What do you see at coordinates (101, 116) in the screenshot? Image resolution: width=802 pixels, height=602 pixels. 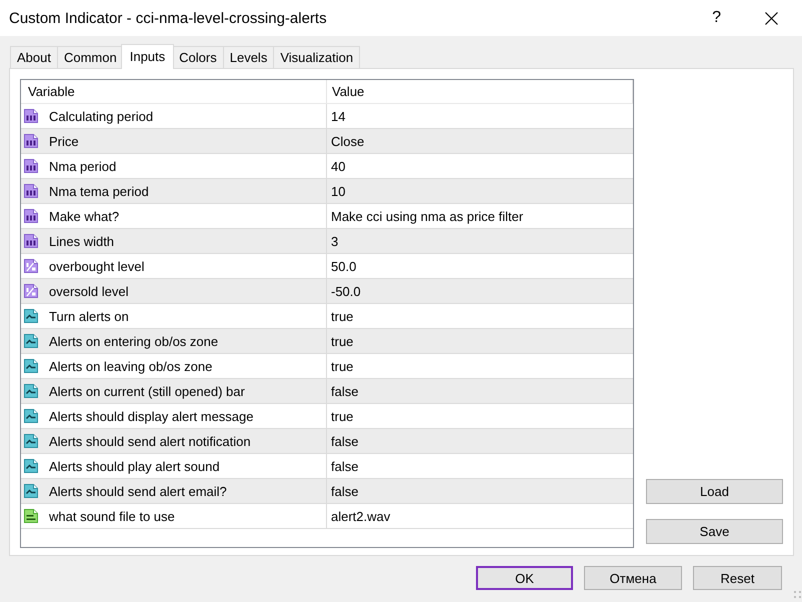 I see `variable-name: Calculating period` at bounding box center [101, 116].